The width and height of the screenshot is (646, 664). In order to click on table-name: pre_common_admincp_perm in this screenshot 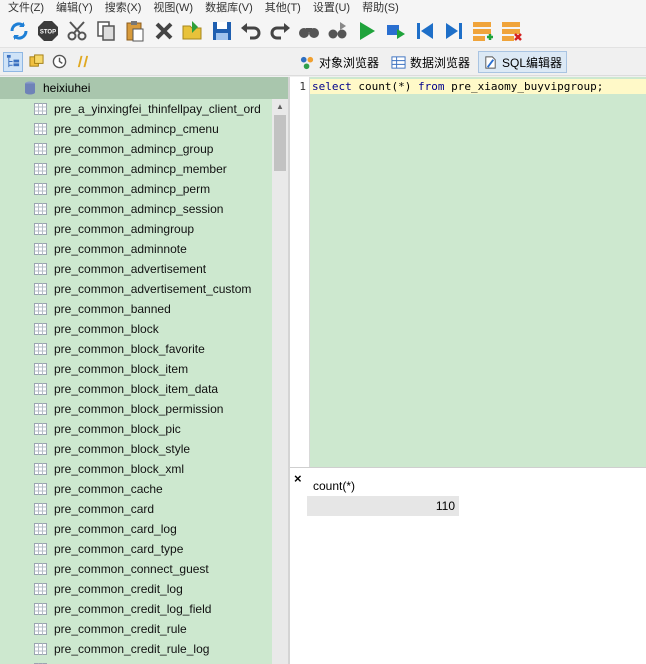, I will do `click(132, 189)`.